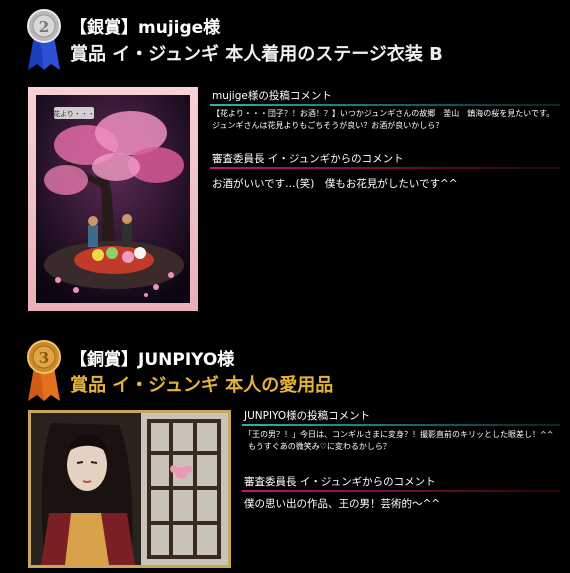  I want to click on cherry-blossom-photo: 花より・・・, so click(113, 199).